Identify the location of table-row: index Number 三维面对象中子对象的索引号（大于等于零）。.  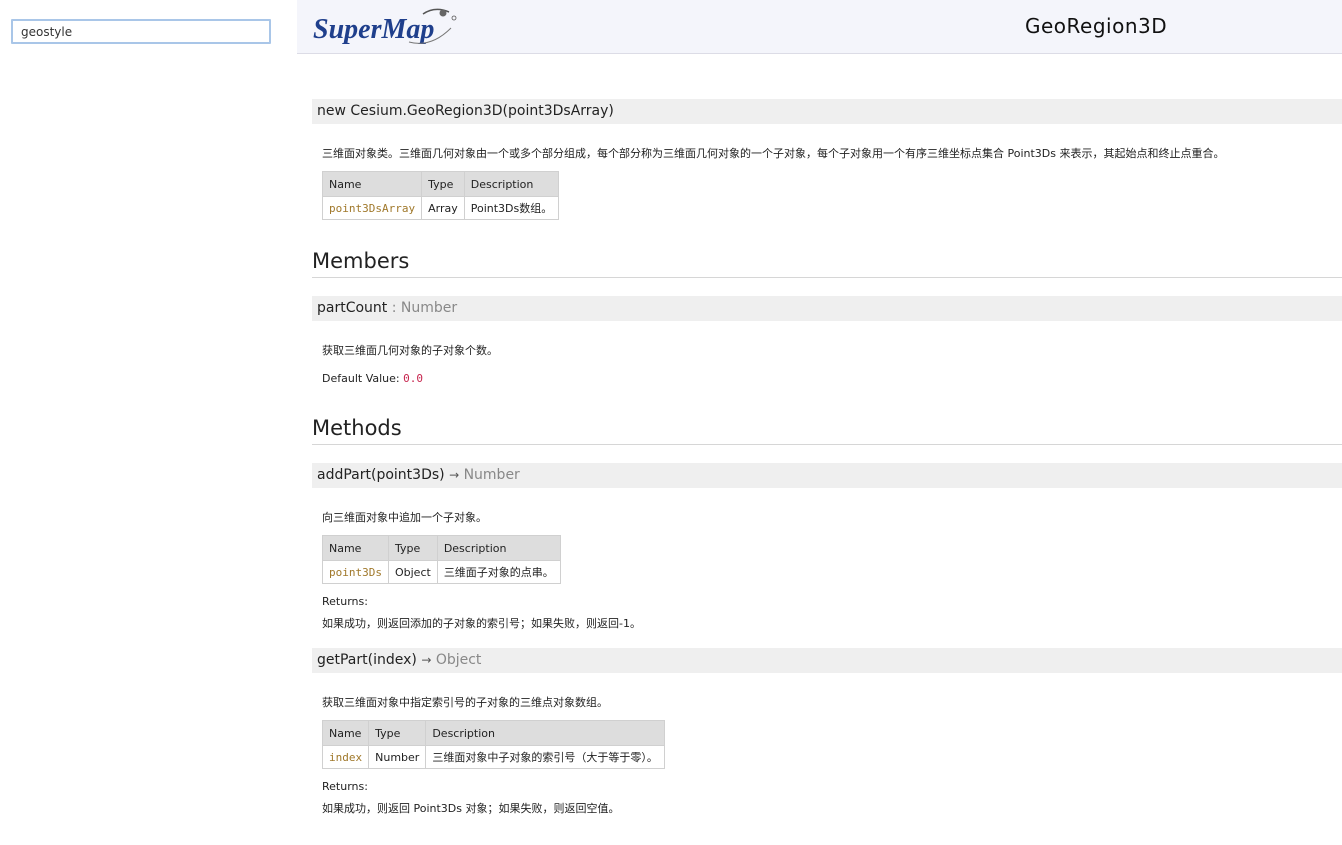
(493, 757).